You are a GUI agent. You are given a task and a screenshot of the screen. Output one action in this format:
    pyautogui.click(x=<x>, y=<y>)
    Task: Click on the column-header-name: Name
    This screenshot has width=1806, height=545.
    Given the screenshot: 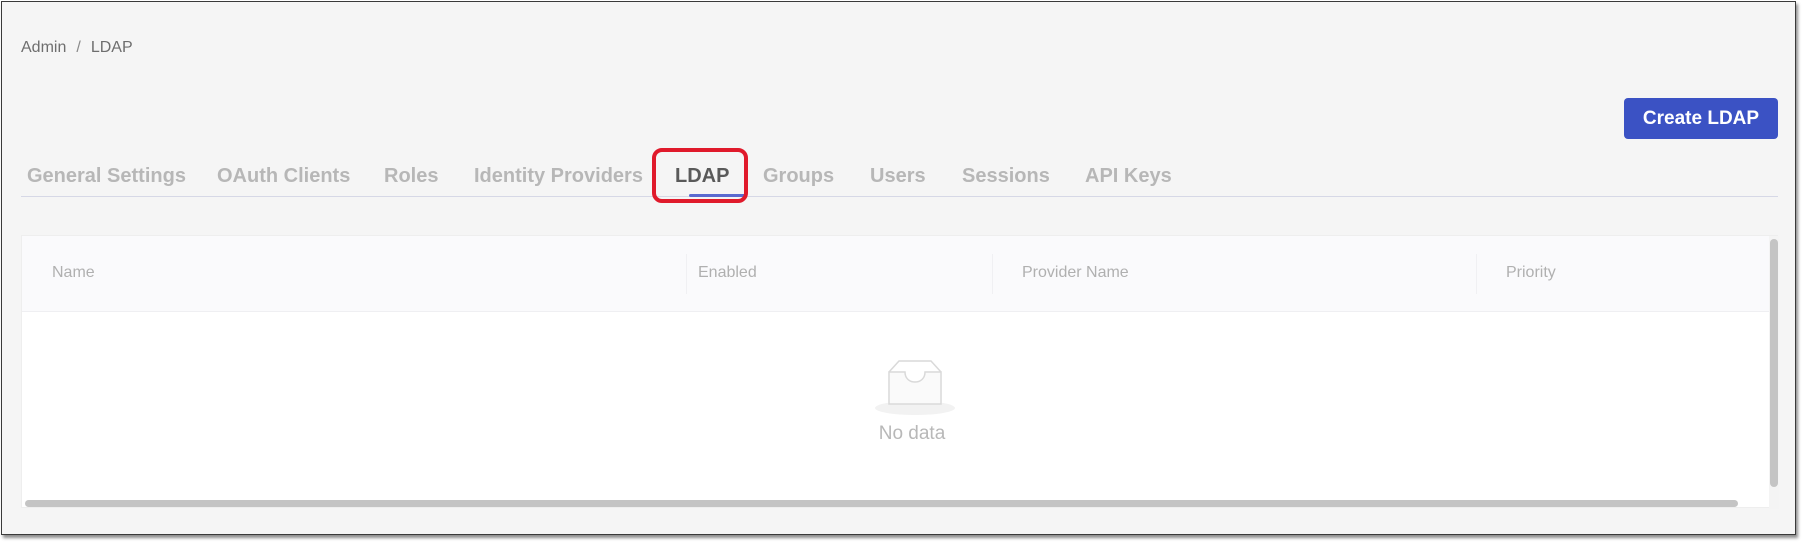 What is the action you would take?
    pyautogui.click(x=73, y=273)
    